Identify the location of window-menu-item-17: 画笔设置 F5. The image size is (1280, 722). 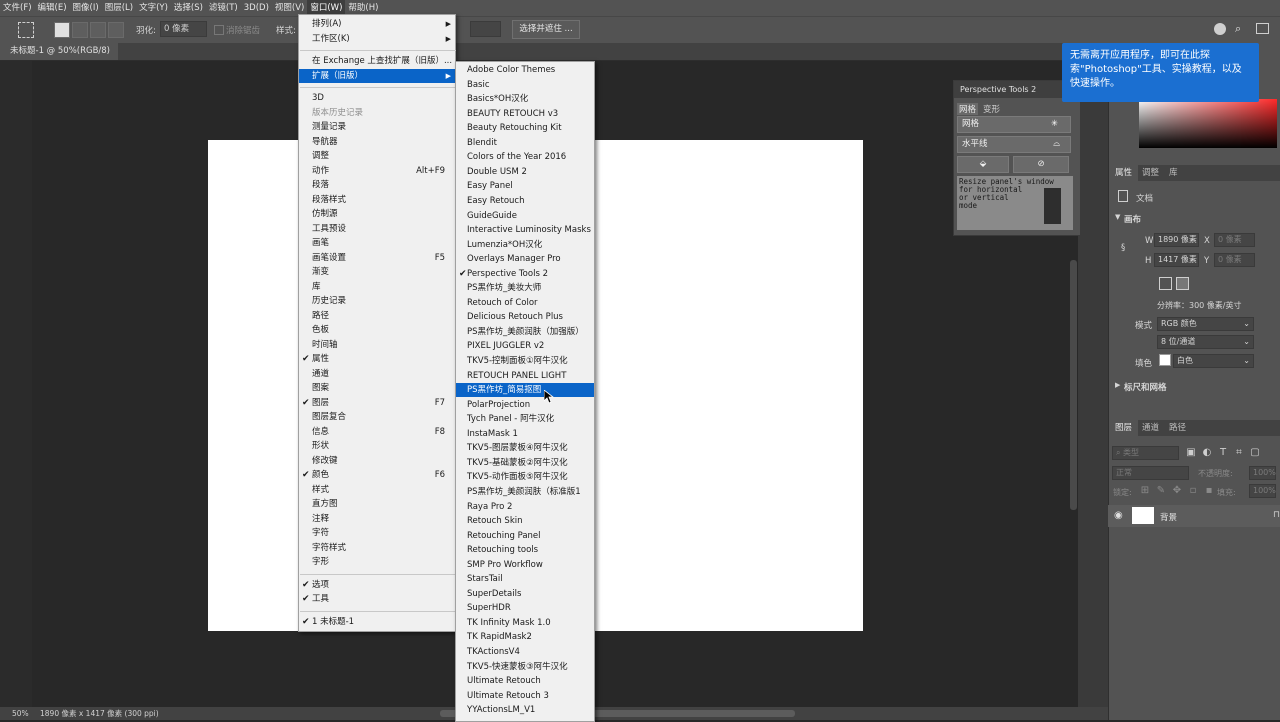
(377, 258).